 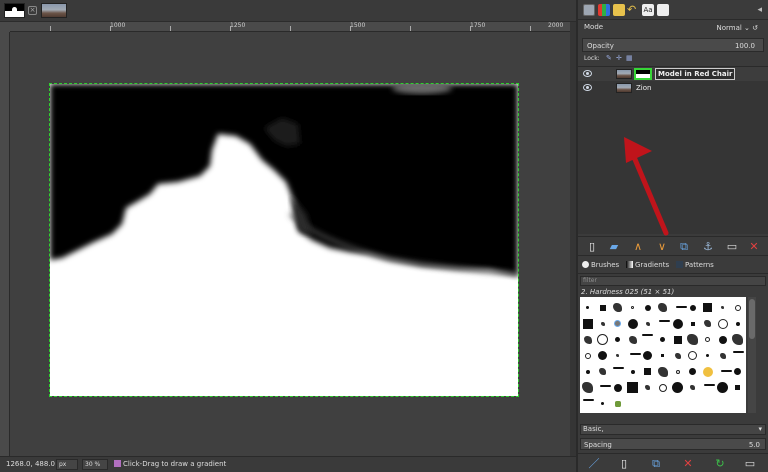 What do you see at coordinates (754, 247) in the screenshot?
I see `delete-layer-icon: ✕` at bounding box center [754, 247].